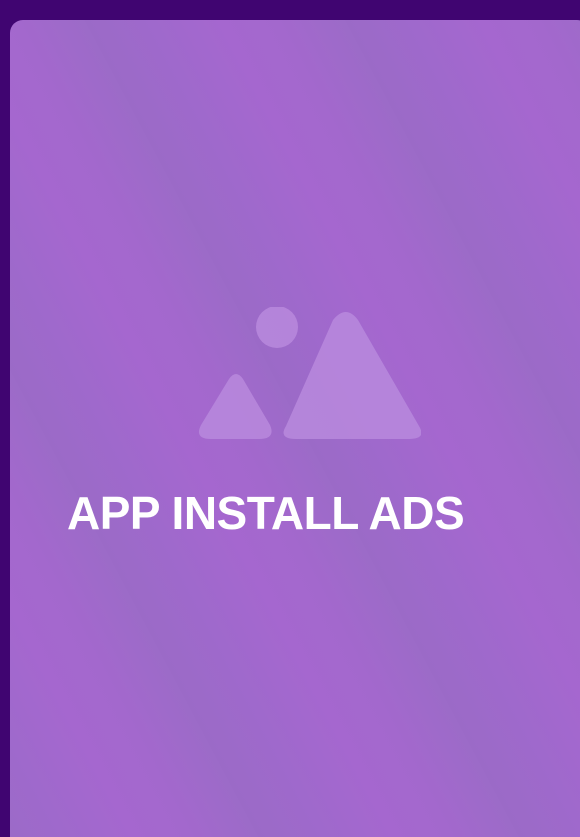  What do you see at coordinates (352, 375) in the screenshot?
I see `image-placeholder-large-mountain-shape` at bounding box center [352, 375].